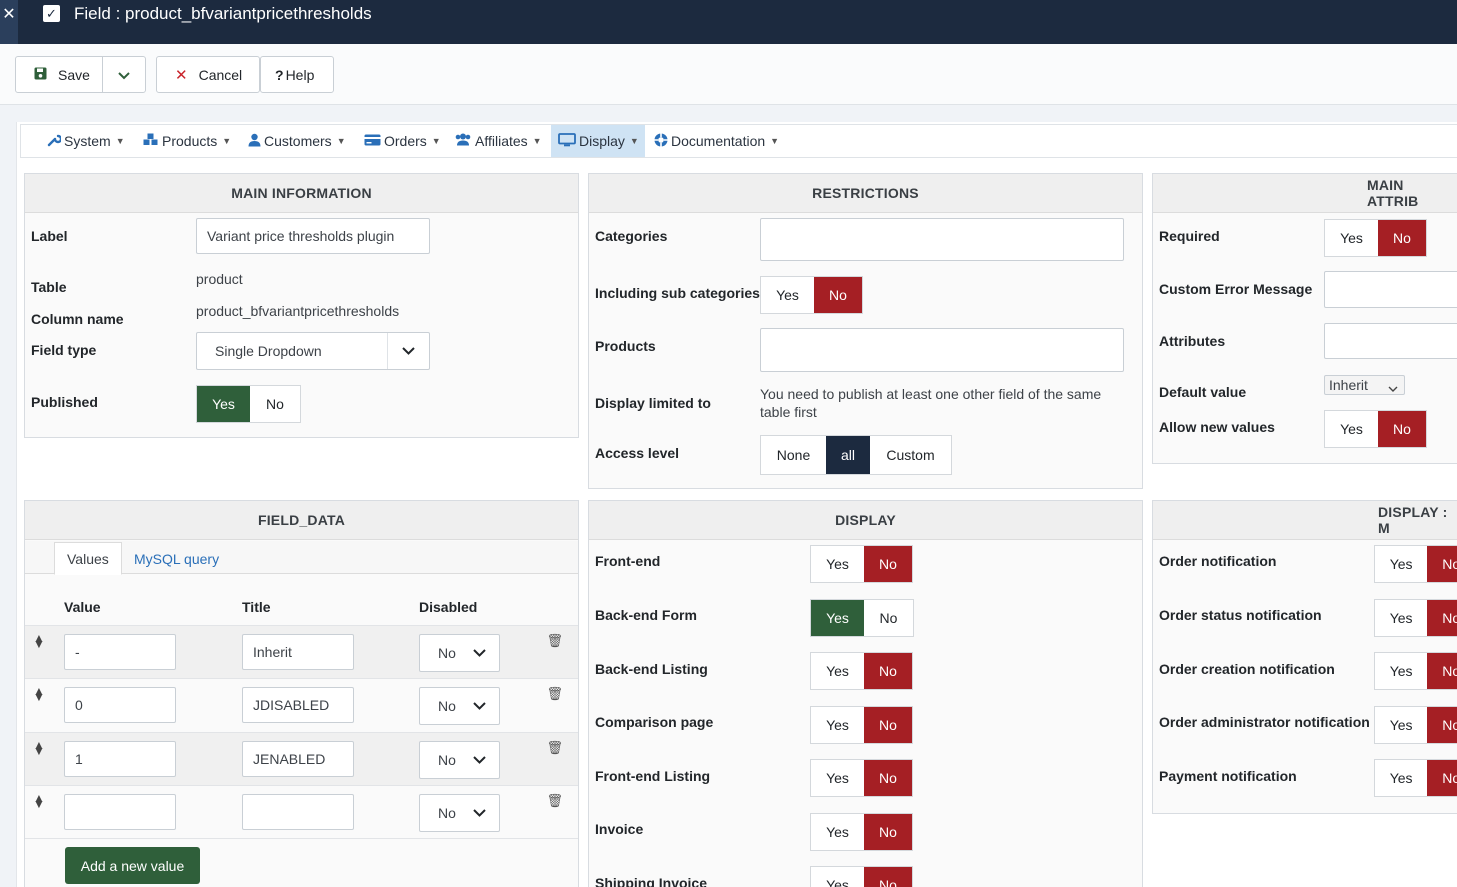 The width and height of the screenshot is (1457, 887). What do you see at coordinates (176, 558) in the screenshot?
I see `tab-mysql-query: MySQL query` at bounding box center [176, 558].